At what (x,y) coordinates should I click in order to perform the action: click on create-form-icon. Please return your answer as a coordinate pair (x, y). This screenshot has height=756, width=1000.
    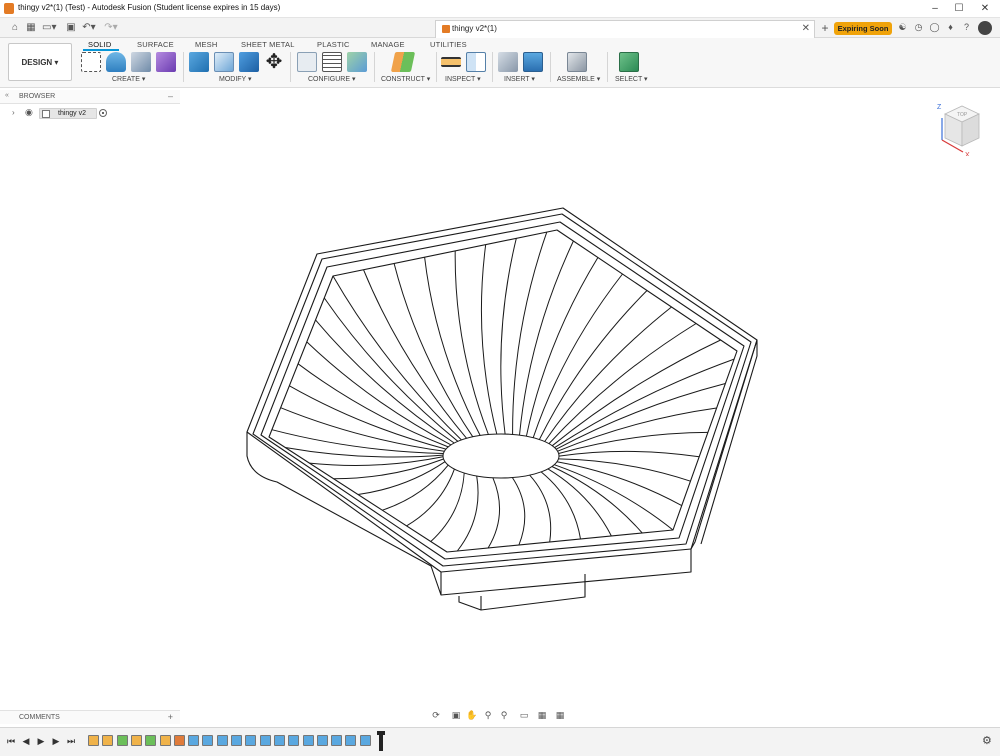
    Looking at the image, I should click on (166, 62).